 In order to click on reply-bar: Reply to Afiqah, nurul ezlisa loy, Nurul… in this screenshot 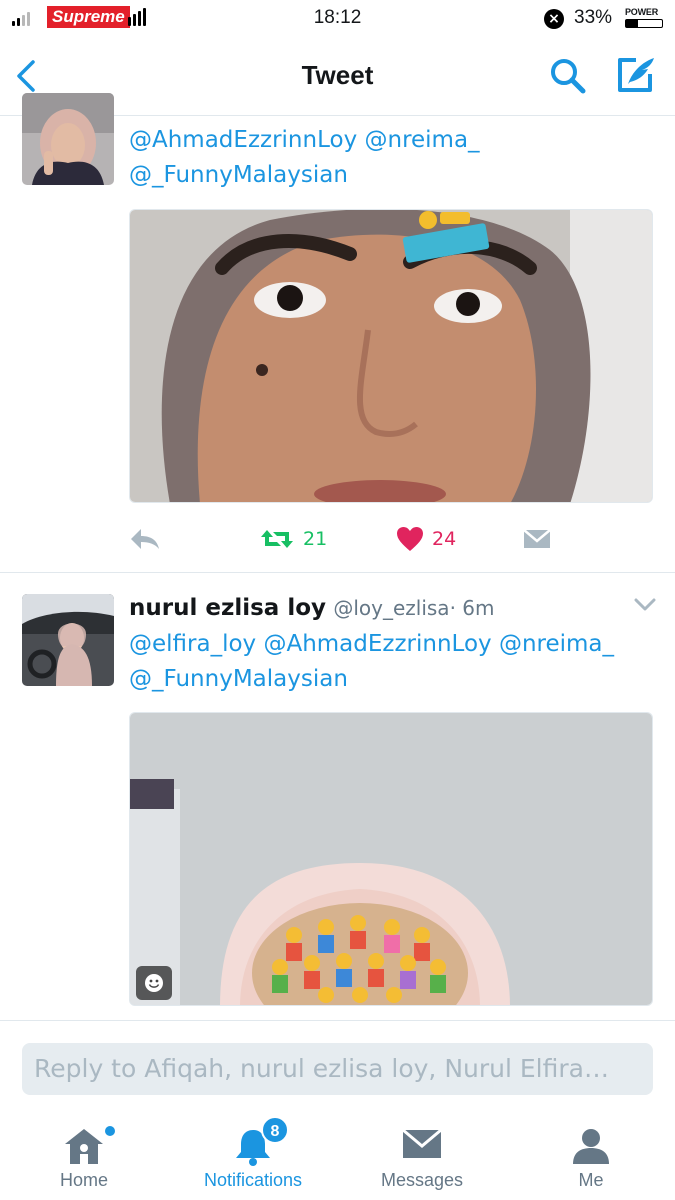, I will do `click(337, 1065)`.